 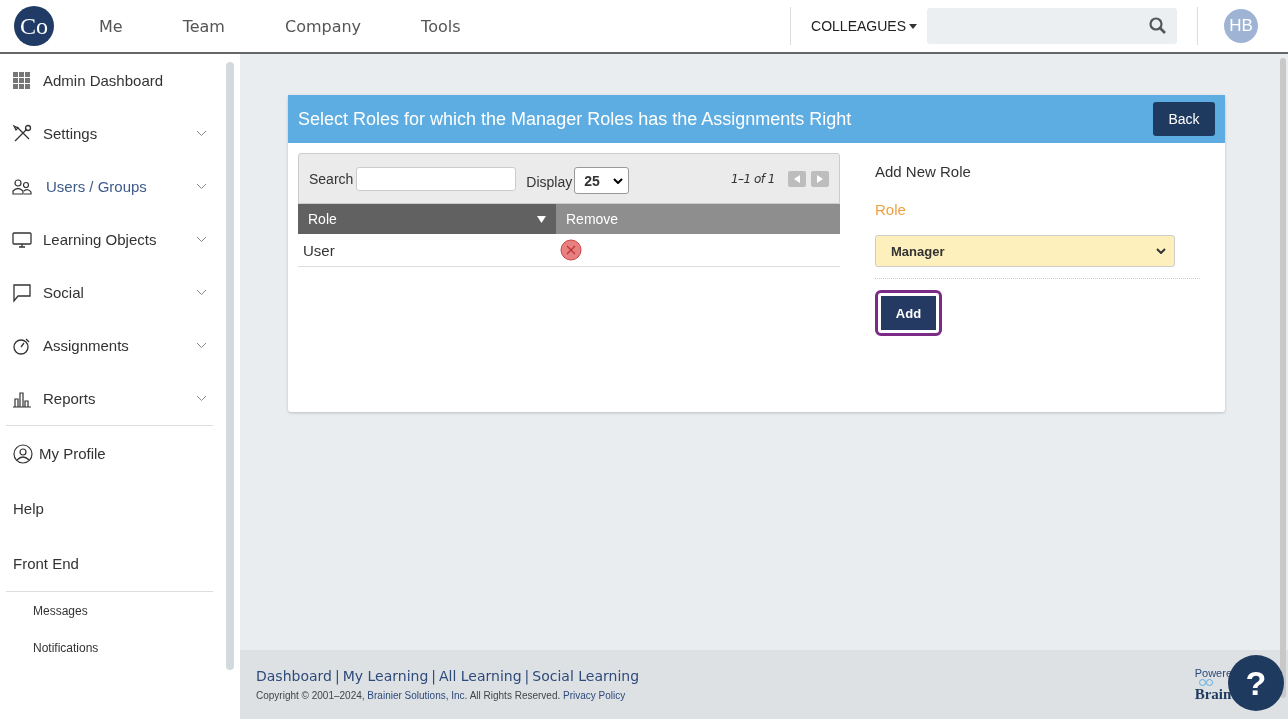 I want to click on nav-link: Tools, so click(x=441, y=26).